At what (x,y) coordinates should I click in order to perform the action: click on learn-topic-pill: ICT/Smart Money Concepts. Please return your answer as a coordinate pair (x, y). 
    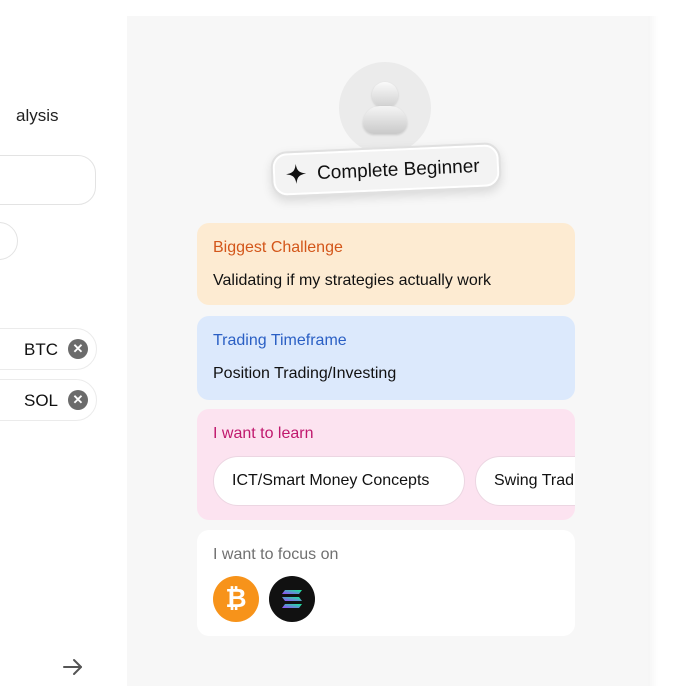
    Looking at the image, I should click on (339, 481).